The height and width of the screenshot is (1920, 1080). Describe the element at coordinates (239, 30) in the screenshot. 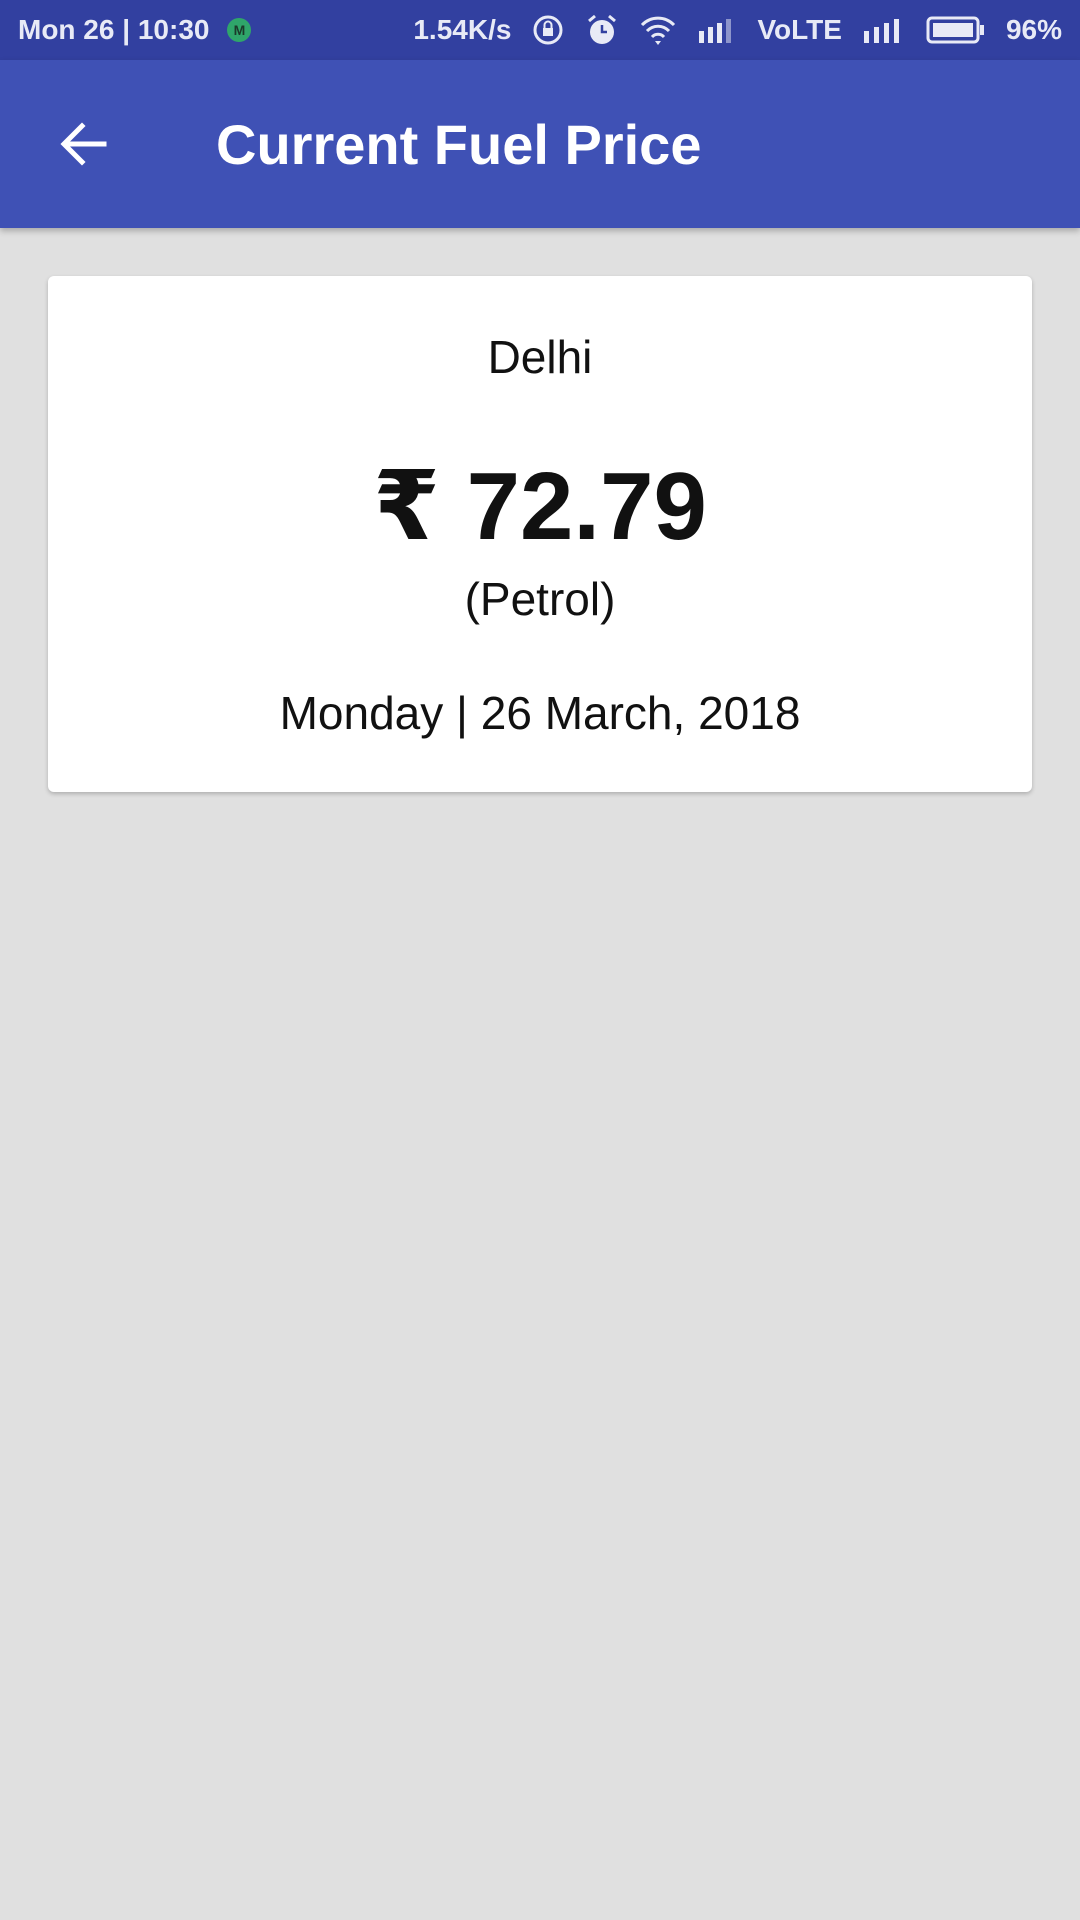

I see `notification-m-icon: M` at that location.